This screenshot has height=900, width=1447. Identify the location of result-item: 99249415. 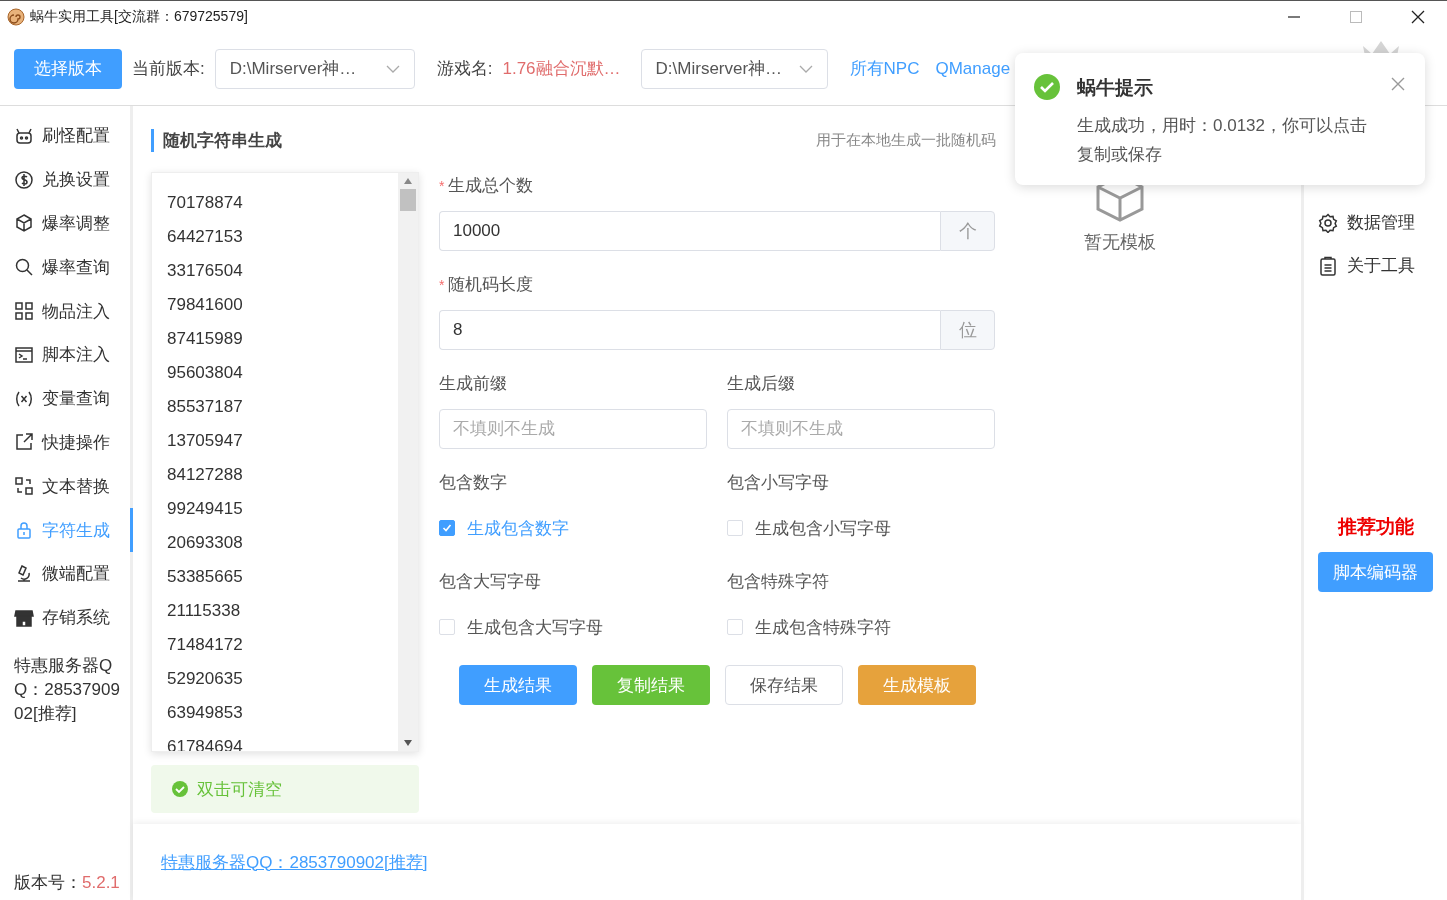
(205, 509).